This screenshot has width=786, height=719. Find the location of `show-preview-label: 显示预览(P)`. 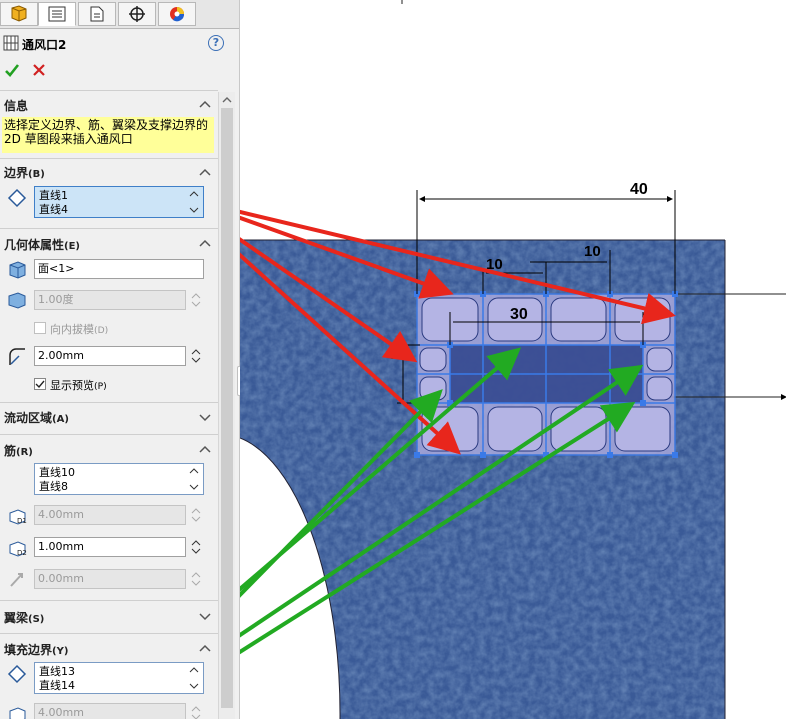

show-preview-label: 显示预览(P) is located at coordinates (78, 385).